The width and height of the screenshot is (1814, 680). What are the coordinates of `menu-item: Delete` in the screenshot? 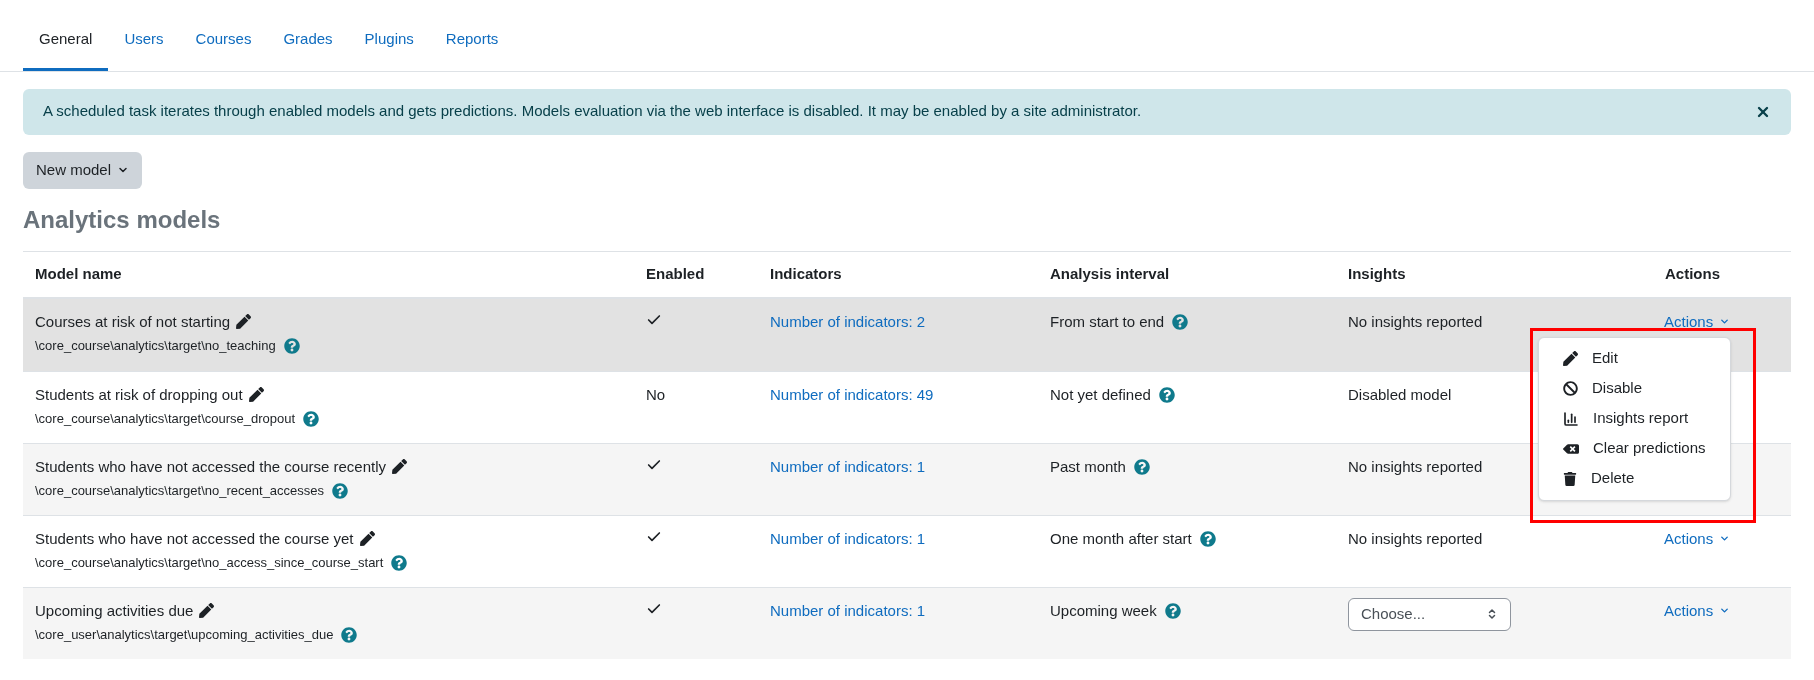 It's located at (1634, 478).